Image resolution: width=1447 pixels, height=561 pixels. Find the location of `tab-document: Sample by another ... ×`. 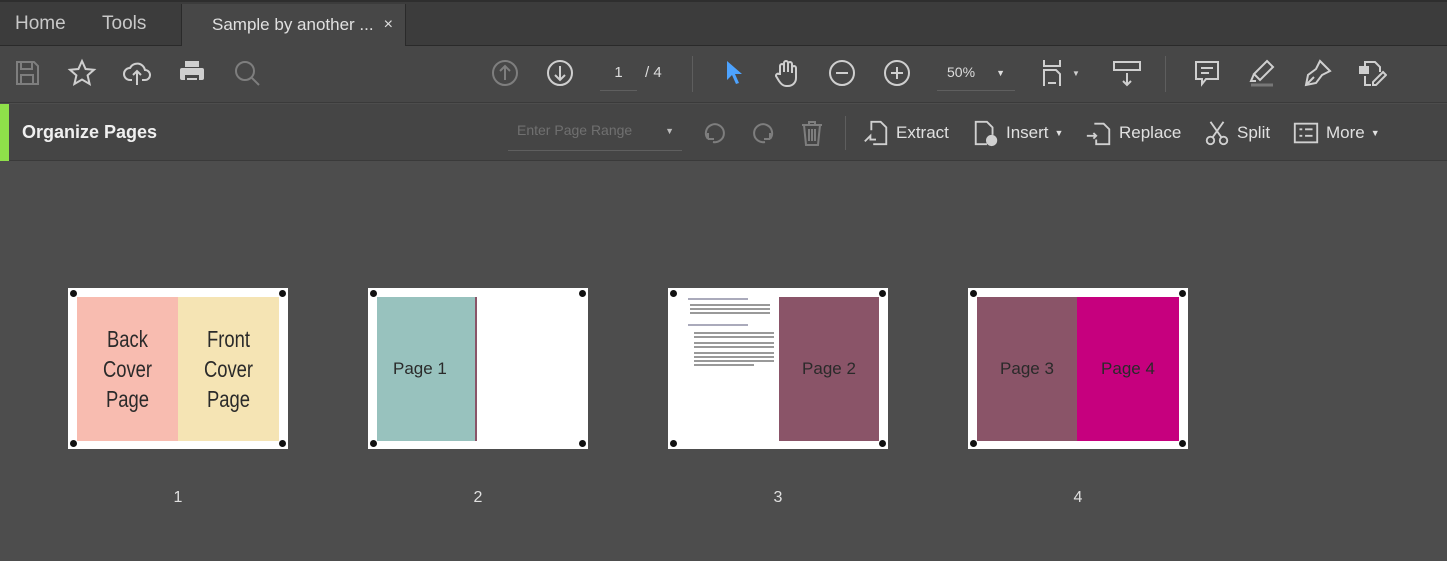

tab-document: Sample by another ... × is located at coordinates (293, 26).